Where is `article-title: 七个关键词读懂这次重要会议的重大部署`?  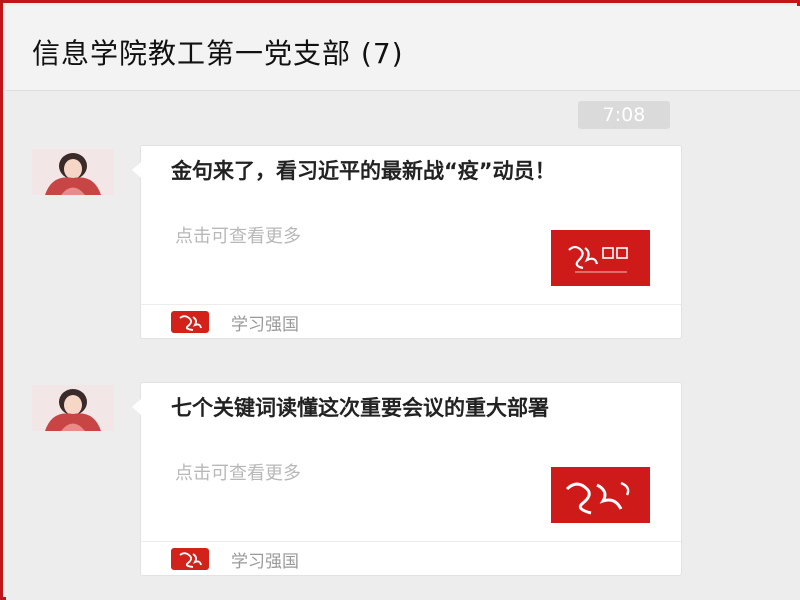 article-title: 七个关键词读懂这次重要会议的重大部署 is located at coordinates (360, 408).